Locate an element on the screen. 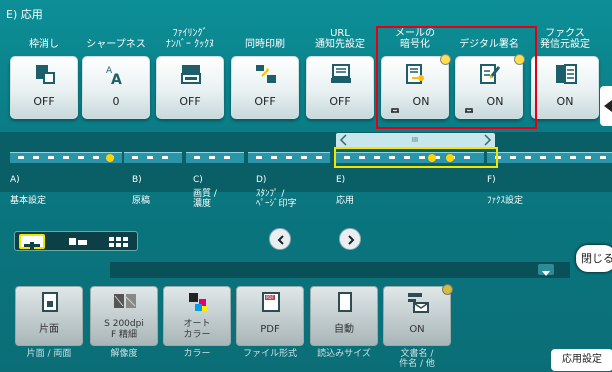 Image resolution: width=612 pixels, height=372 pixels. previous-page-button is located at coordinates (280, 239).